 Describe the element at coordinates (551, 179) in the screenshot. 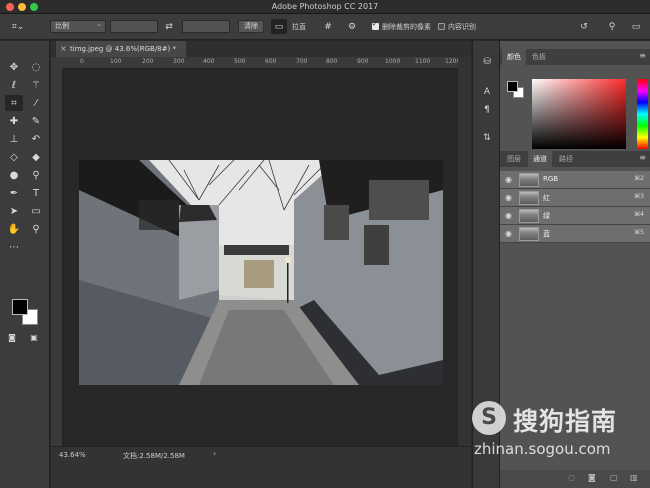

I see `channel-name: RGB` at that location.